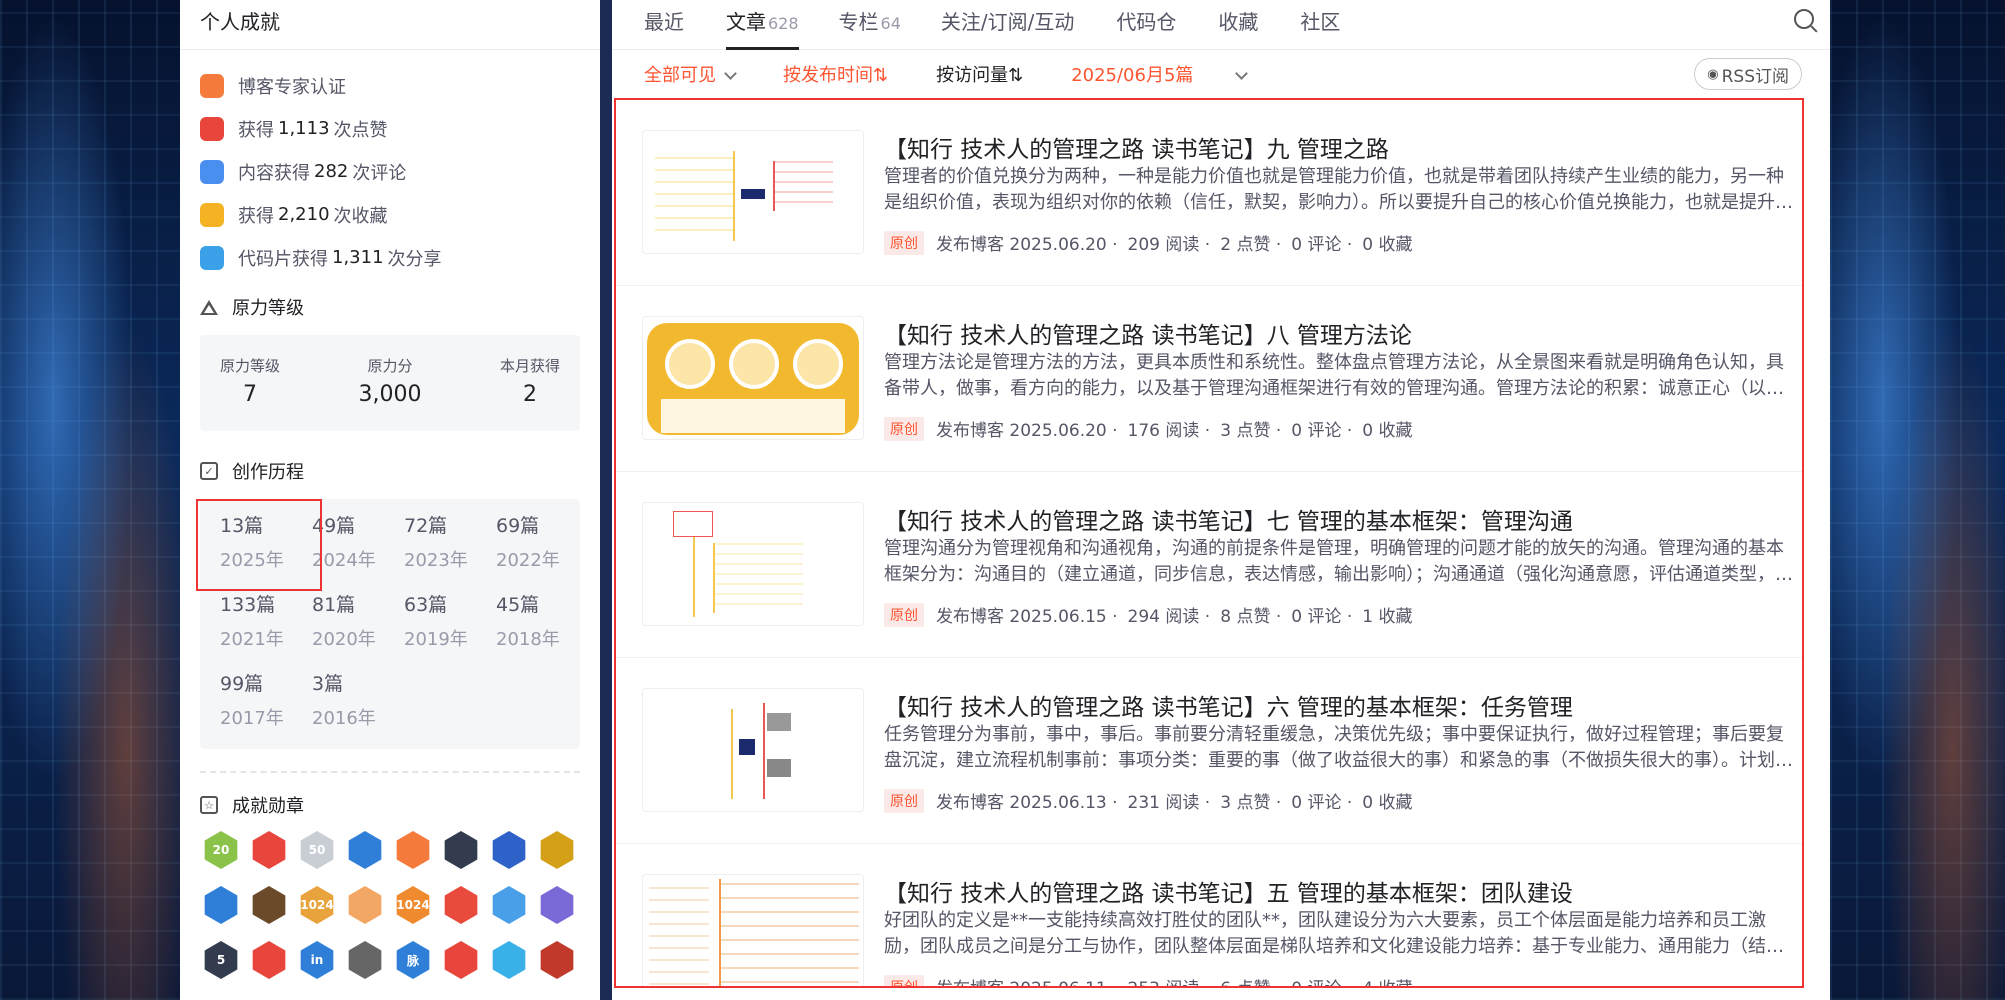 Image resolution: width=2005 pixels, height=1000 pixels. I want to click on level-triangle-icon, so click(209, 307).